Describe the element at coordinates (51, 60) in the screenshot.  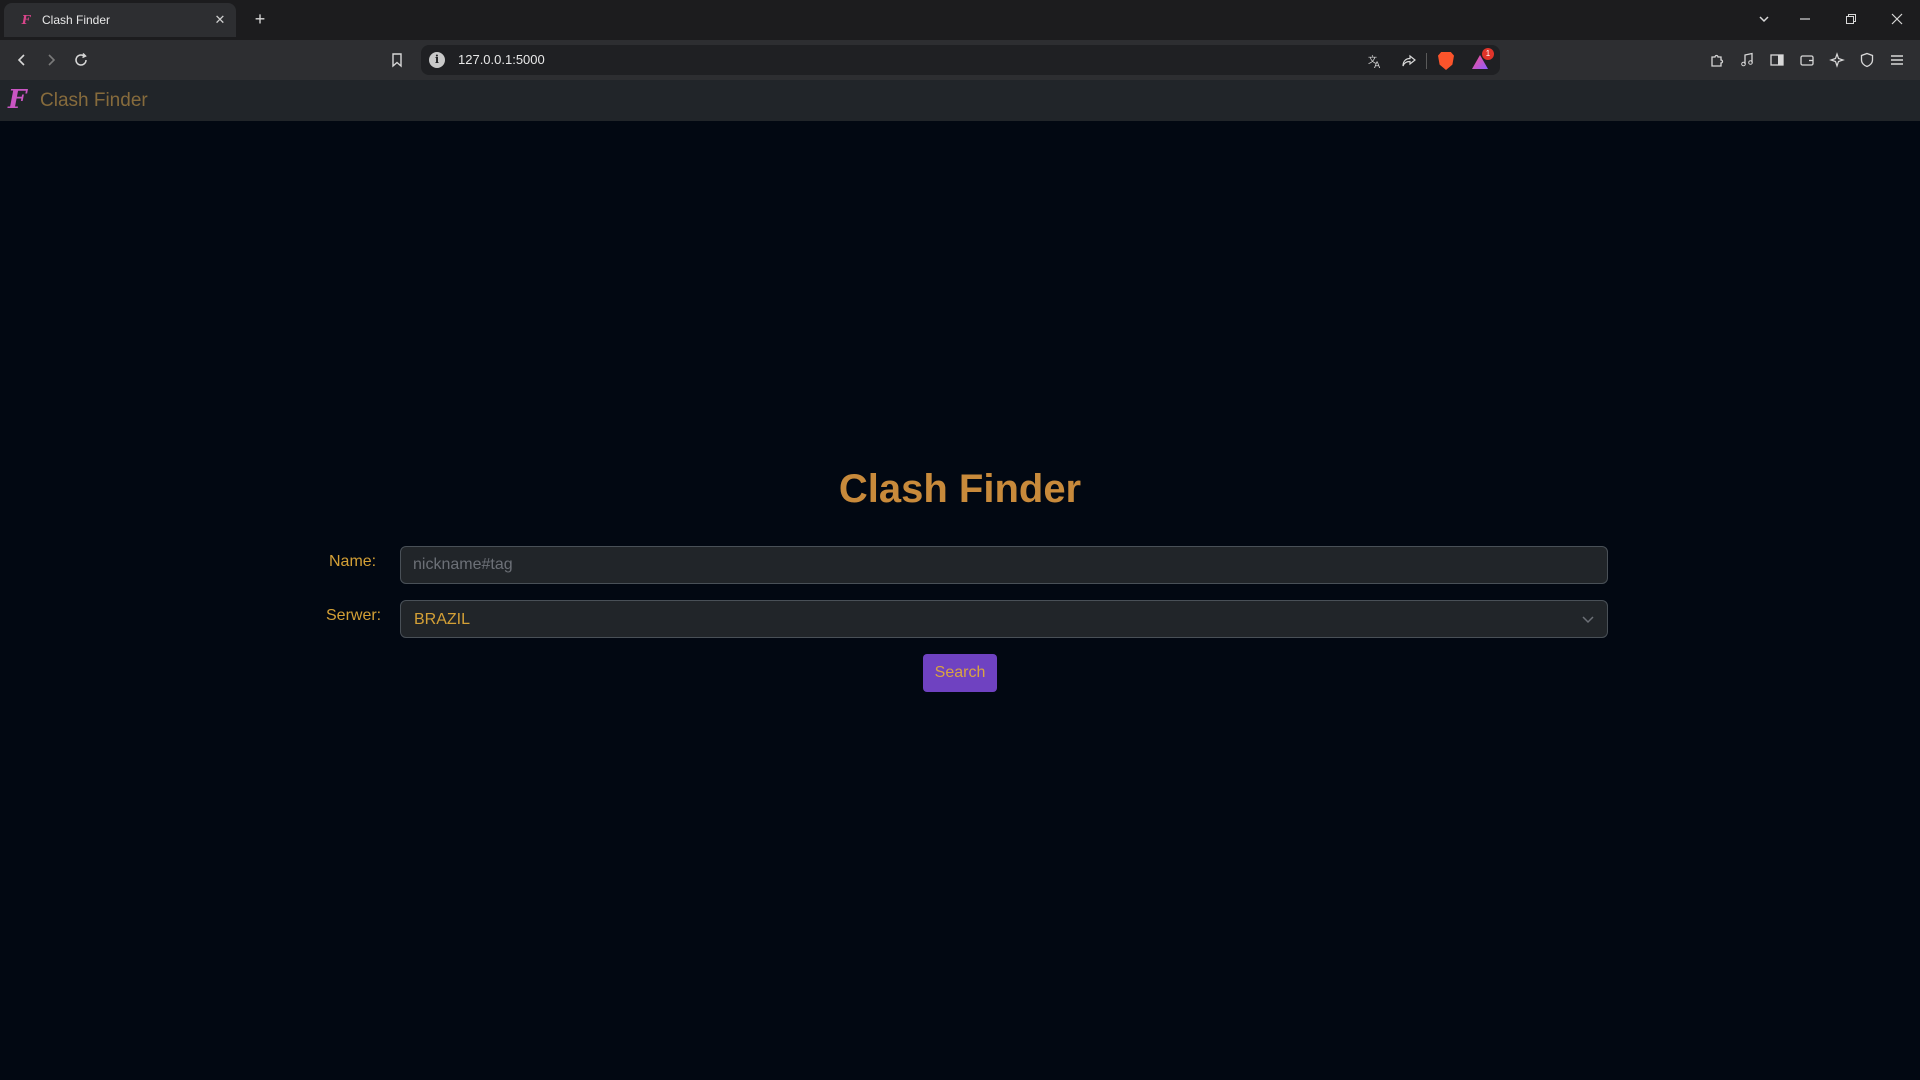
I see `forward-icon` at that location.